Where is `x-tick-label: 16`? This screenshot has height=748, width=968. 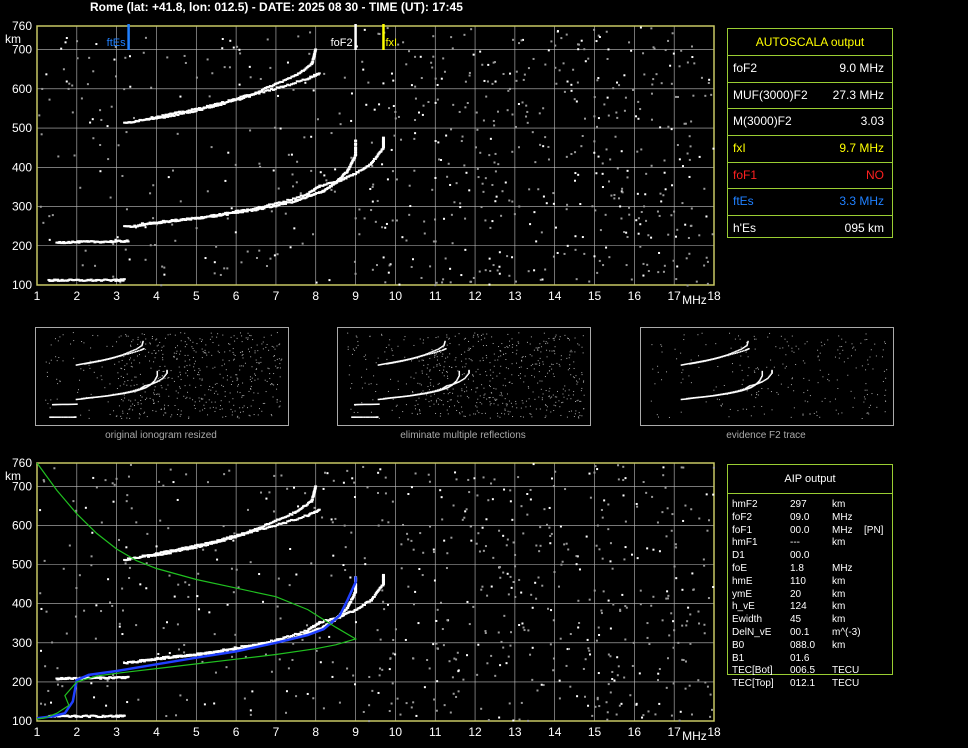
x-tick-label: 16 is located at coordinates (635, 296).